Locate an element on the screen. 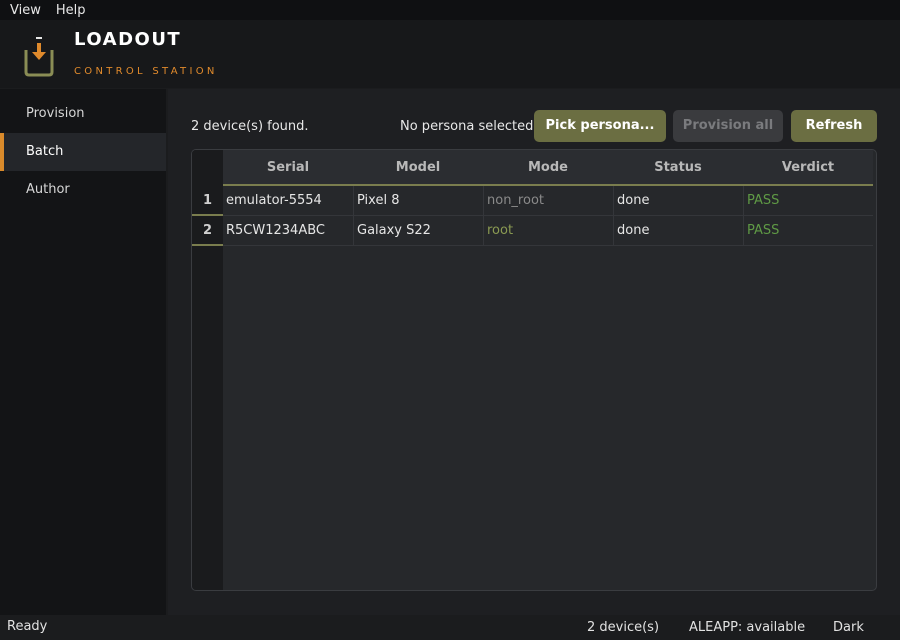 Image resolution: width=900 pixels, height=640 pixels. sidebar-item-provision: Provision is located at coordinates (83, 114).